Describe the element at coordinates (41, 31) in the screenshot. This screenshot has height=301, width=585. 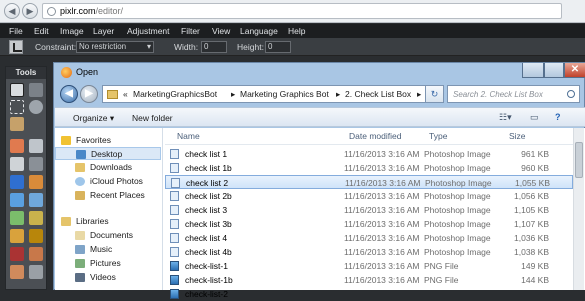
I see `menu-edit: Edit` at that location.